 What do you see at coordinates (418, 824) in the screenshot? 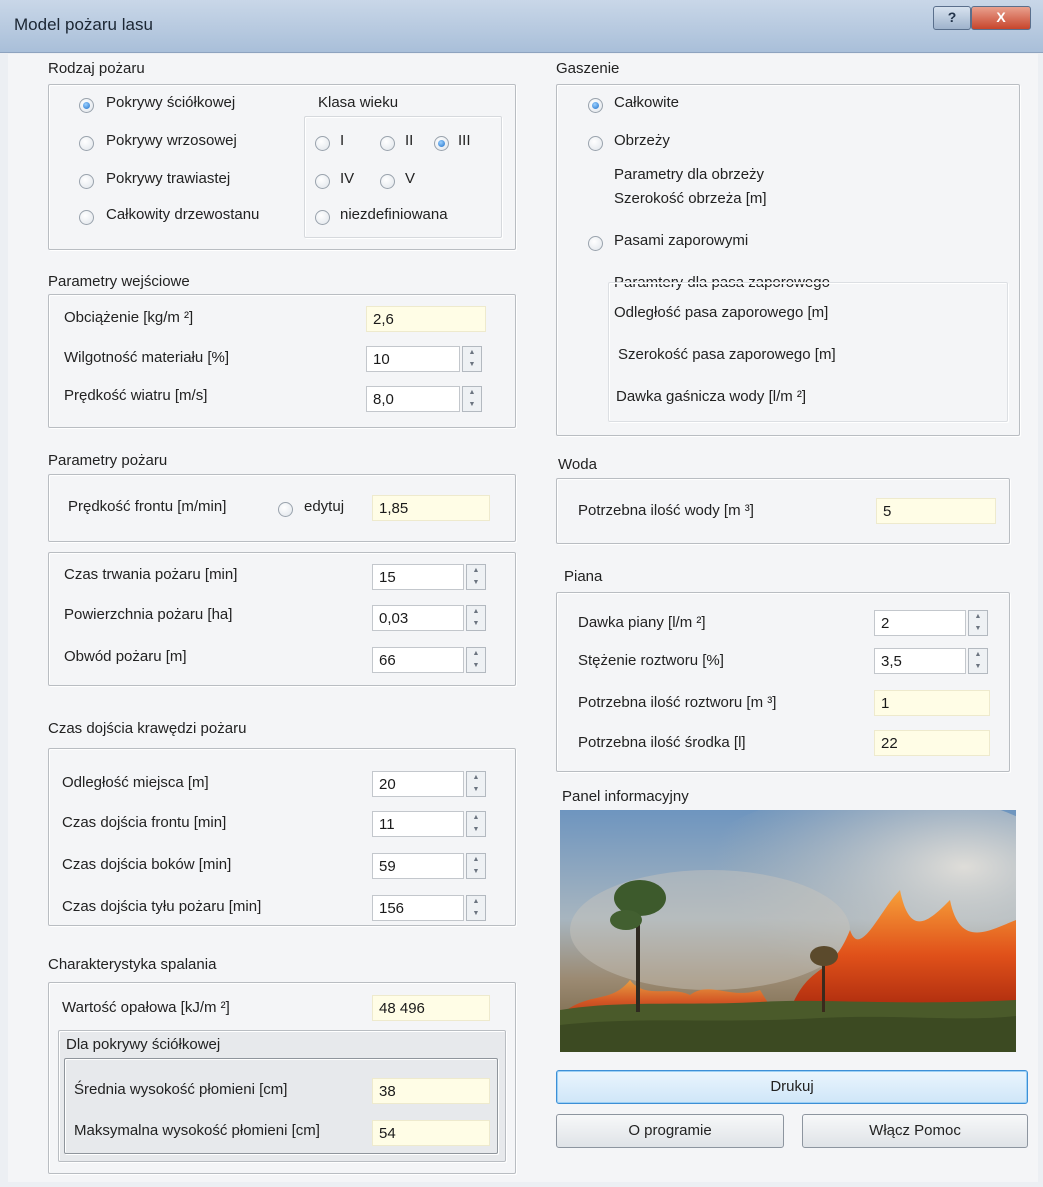
I see `dojscie-frontu-field: 11` at bounding box center [418, 824].